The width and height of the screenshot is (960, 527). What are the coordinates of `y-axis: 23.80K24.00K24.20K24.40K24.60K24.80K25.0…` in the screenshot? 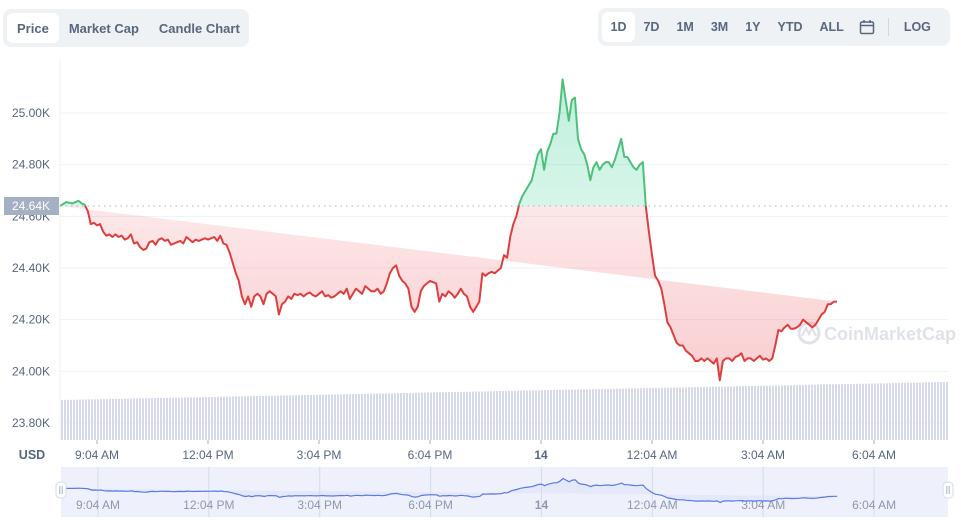 It's located at (31, 284).